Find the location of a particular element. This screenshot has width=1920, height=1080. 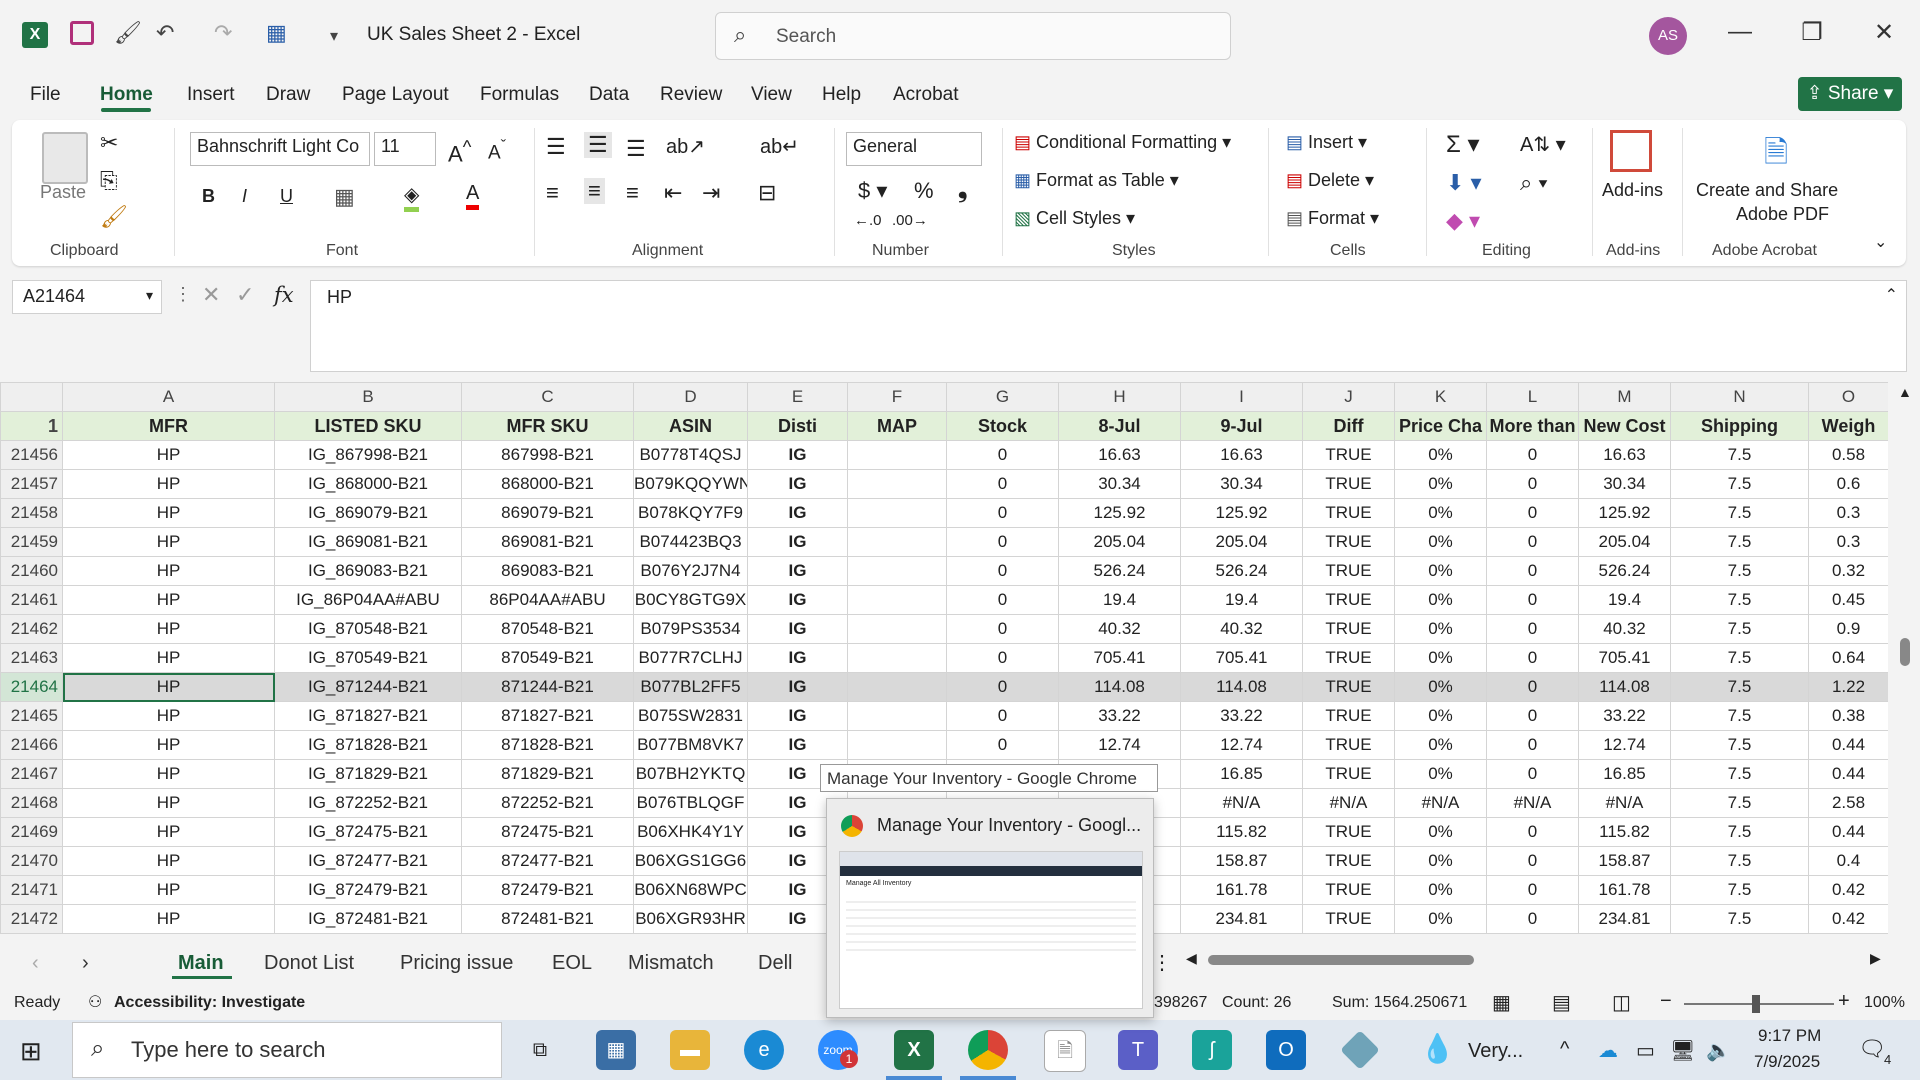

autosum-icon: Σ ▾ is located at coordinates (1463, 144).